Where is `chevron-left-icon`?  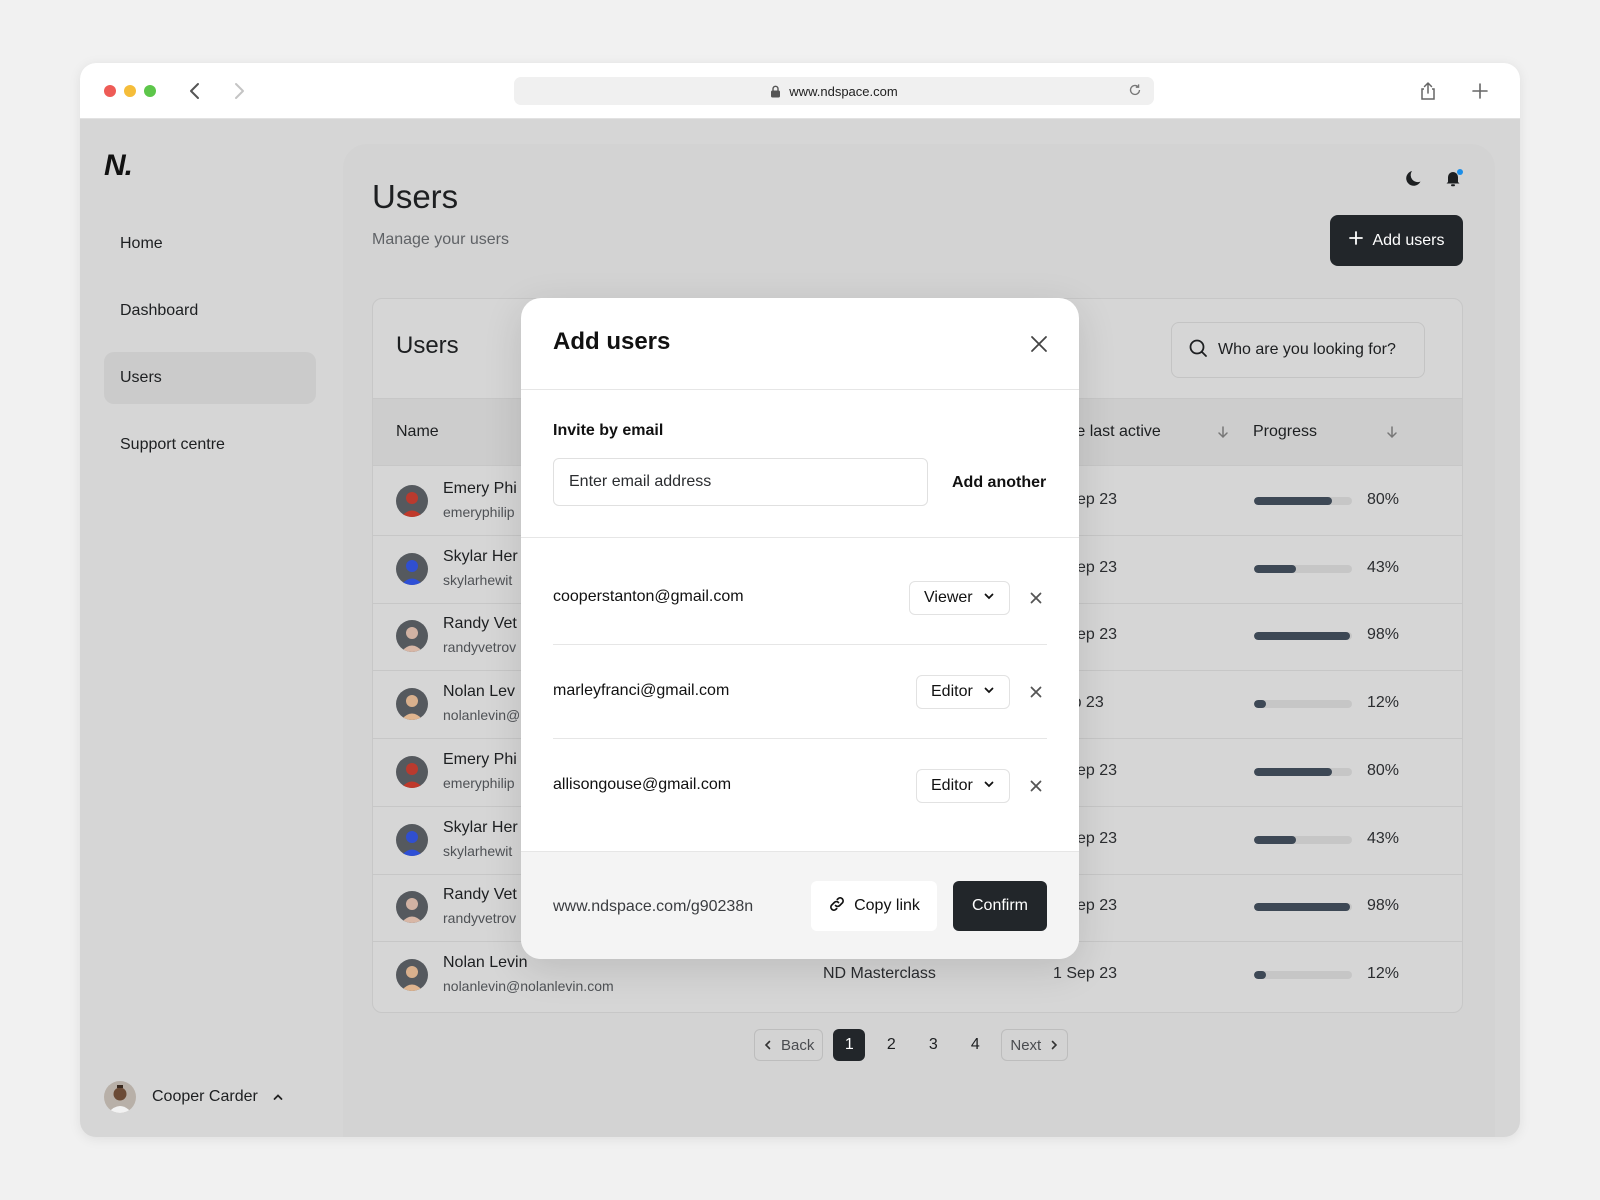
chevron-left-icon is located at coordinates (768, 1045).